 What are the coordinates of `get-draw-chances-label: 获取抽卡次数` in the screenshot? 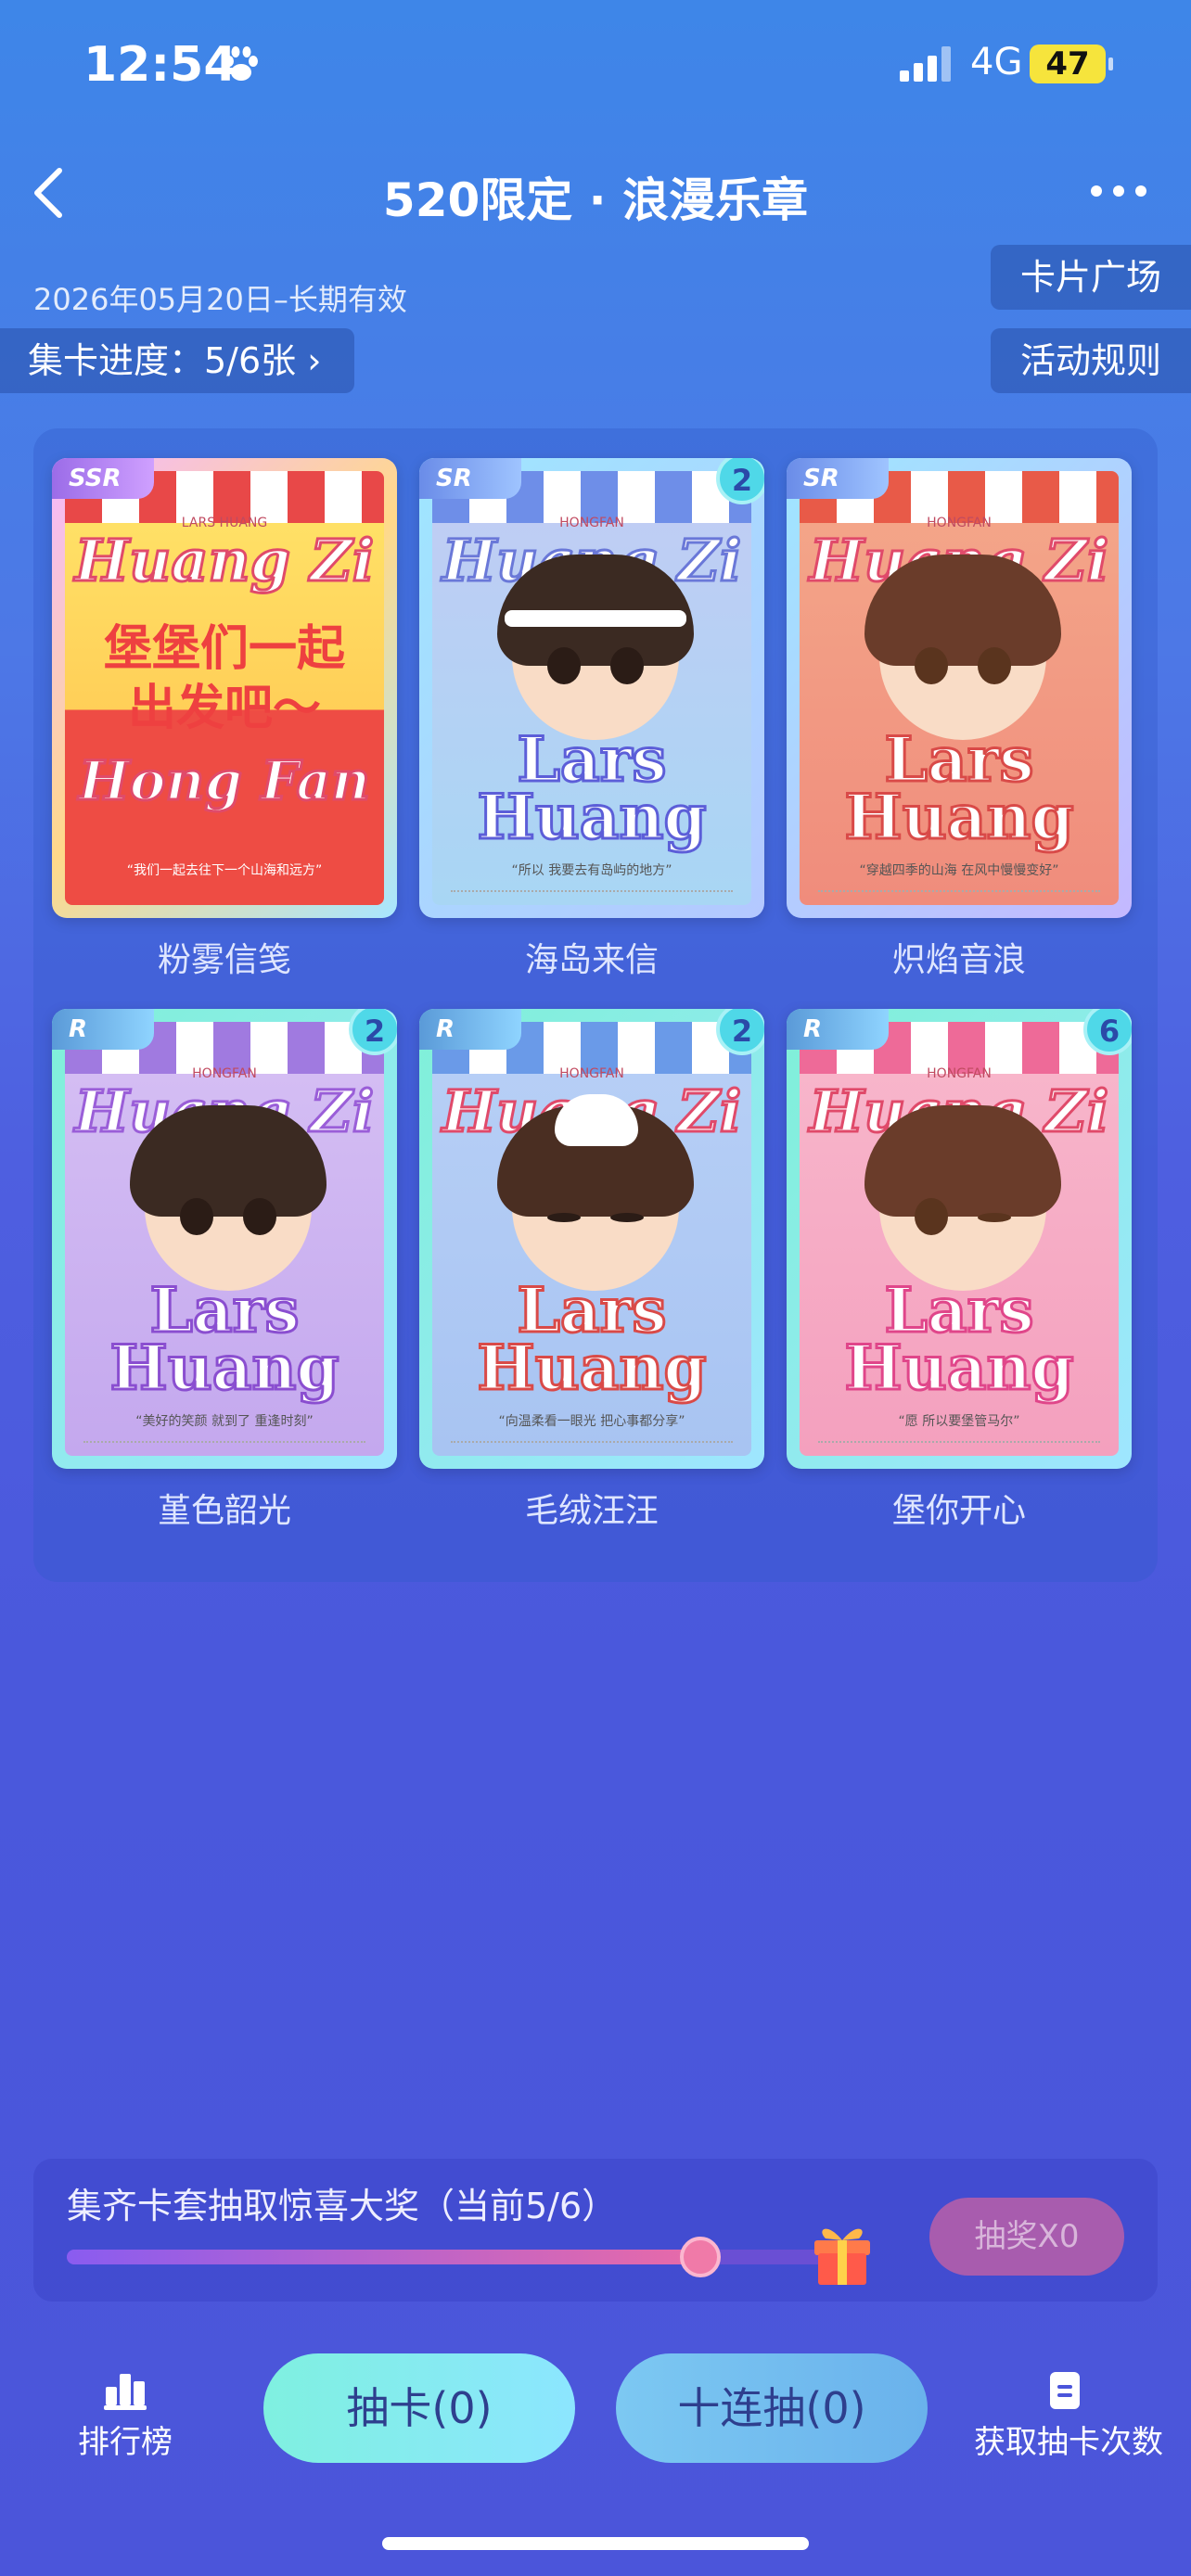 It's located at (1068, 2439).